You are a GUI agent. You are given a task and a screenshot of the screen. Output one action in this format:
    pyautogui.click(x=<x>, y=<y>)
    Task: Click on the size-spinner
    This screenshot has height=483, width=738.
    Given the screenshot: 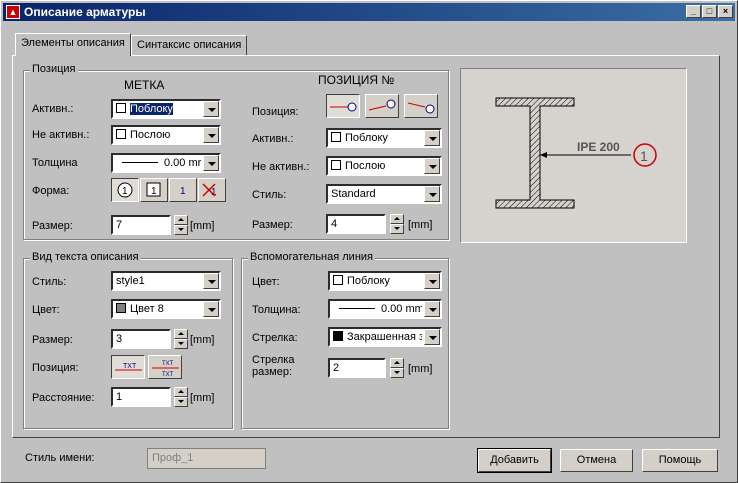 What is the action you would take?
    pyautogui.click(x=181, y=225)
    